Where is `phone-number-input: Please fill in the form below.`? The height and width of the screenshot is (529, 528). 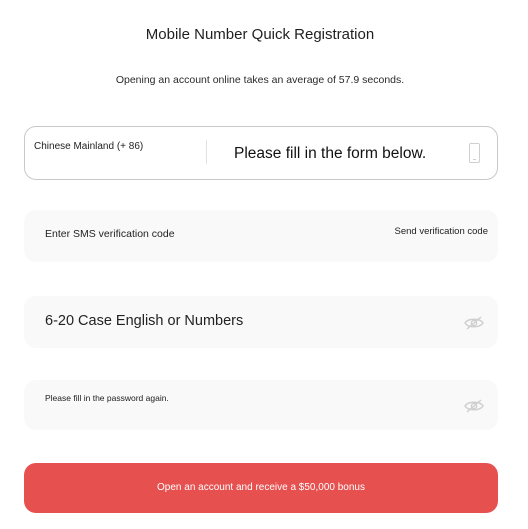
phone-number-input: Please fill in the form below. is located at coordinates (341, 154).